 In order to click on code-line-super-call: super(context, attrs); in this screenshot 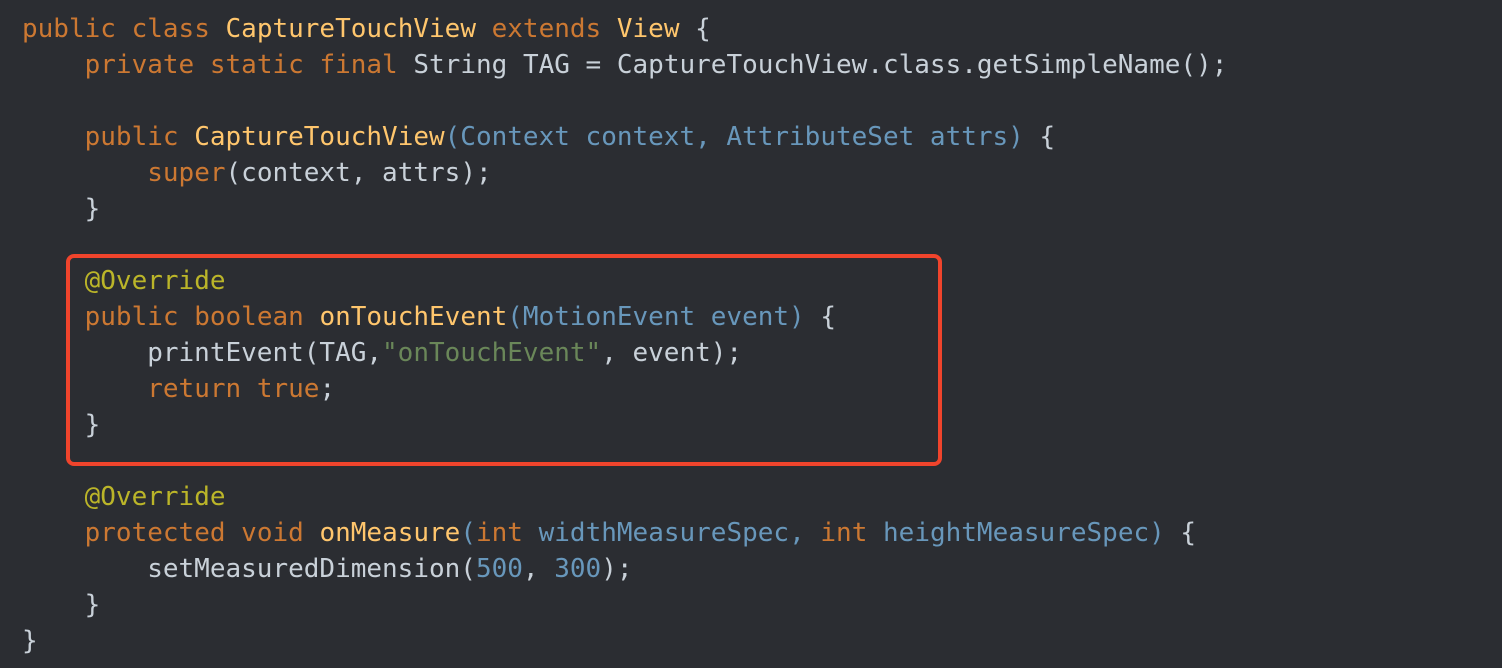, I will do `click(257, 173)`.